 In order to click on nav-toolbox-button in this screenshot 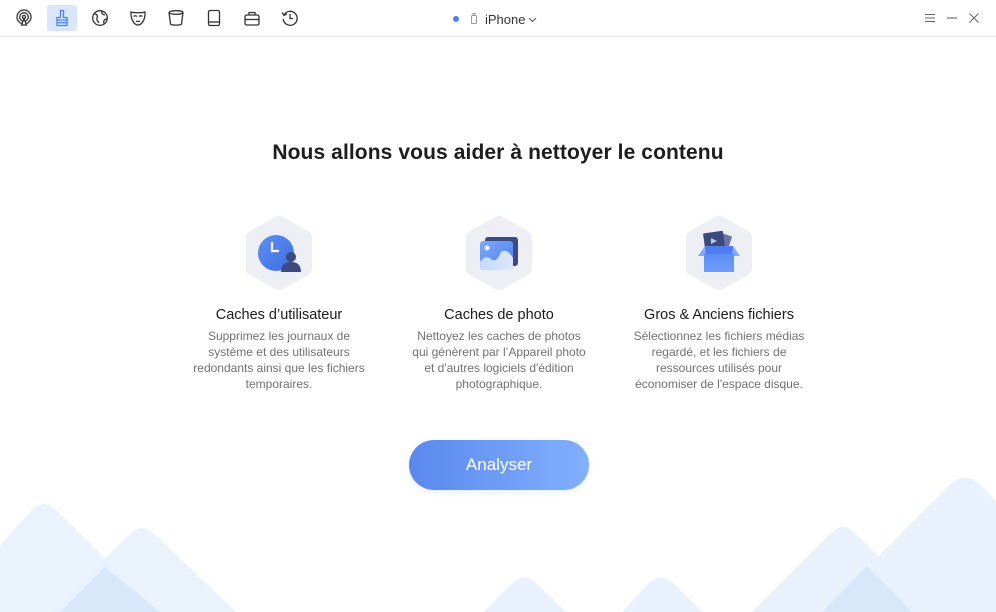, I will do `click(252, 18)`.